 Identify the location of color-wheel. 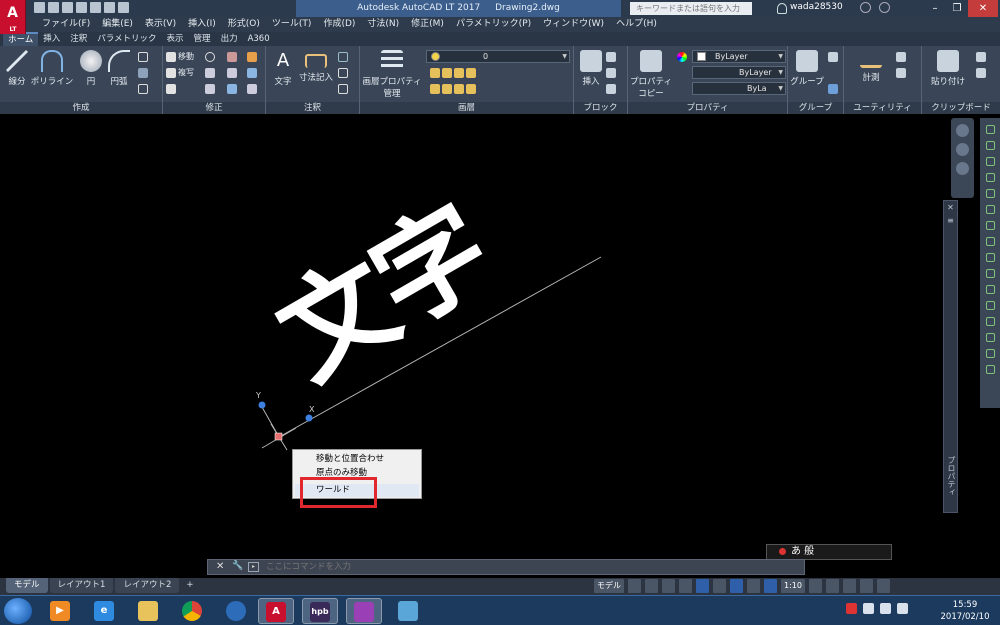
(682, 56).